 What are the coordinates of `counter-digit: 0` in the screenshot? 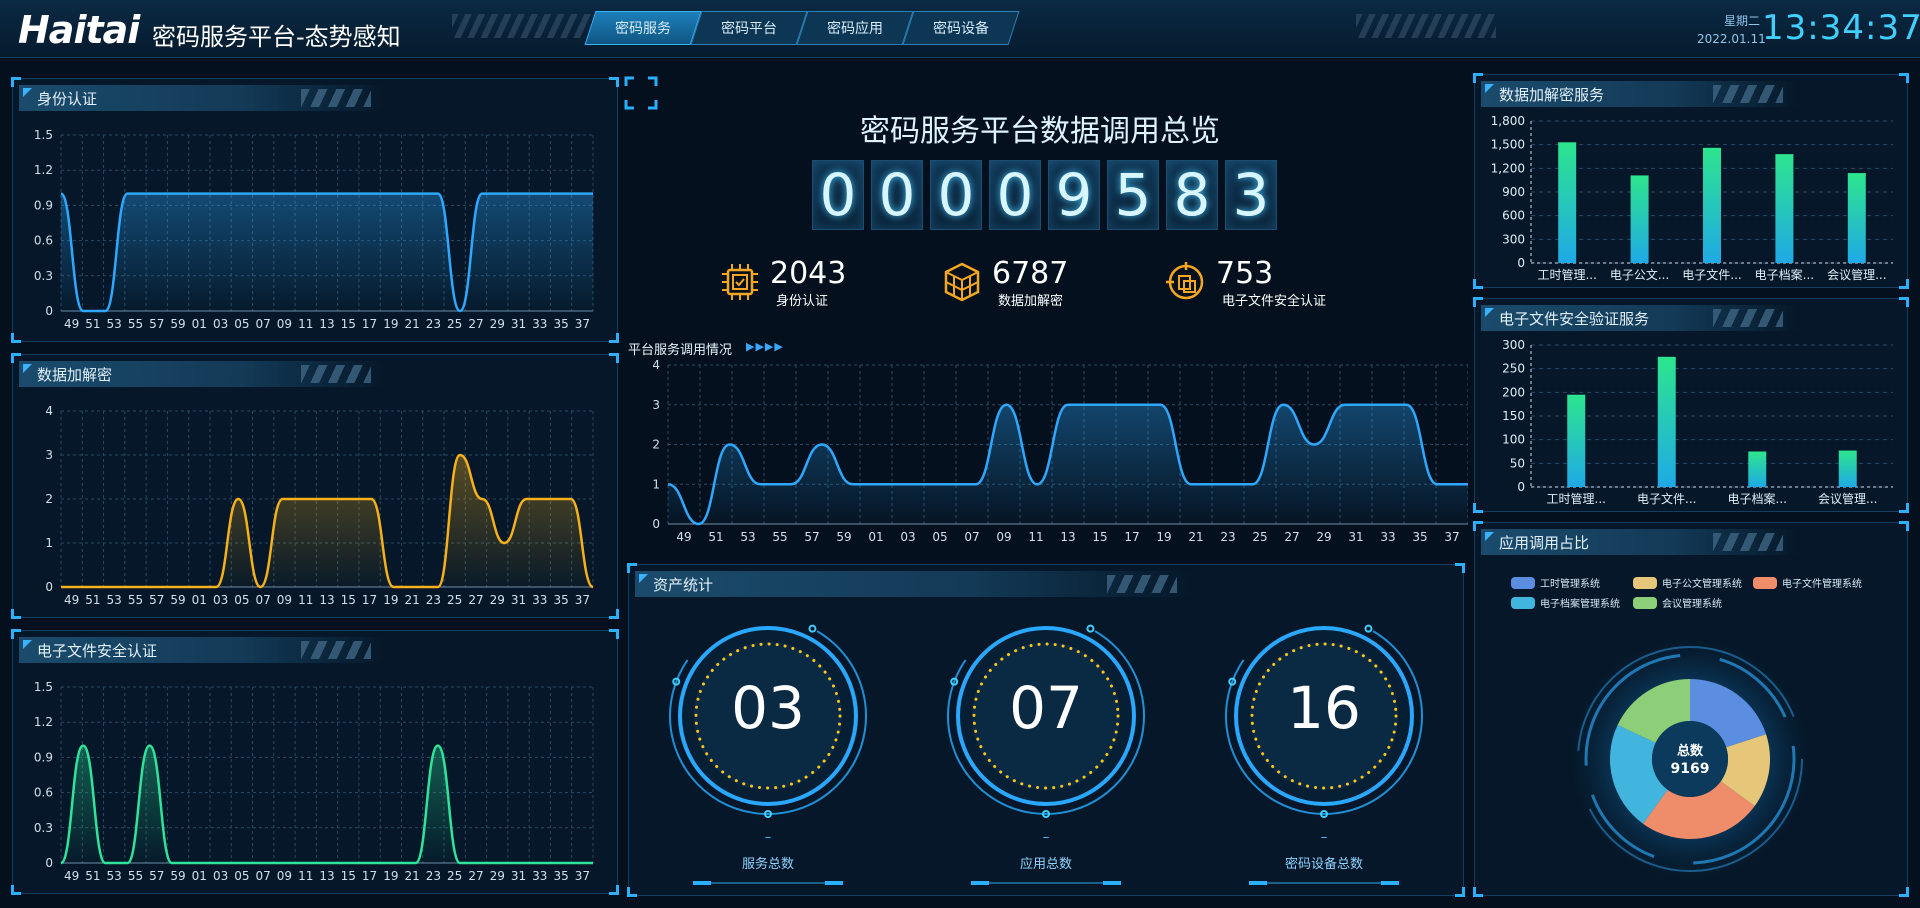 It's located at (897, 195).